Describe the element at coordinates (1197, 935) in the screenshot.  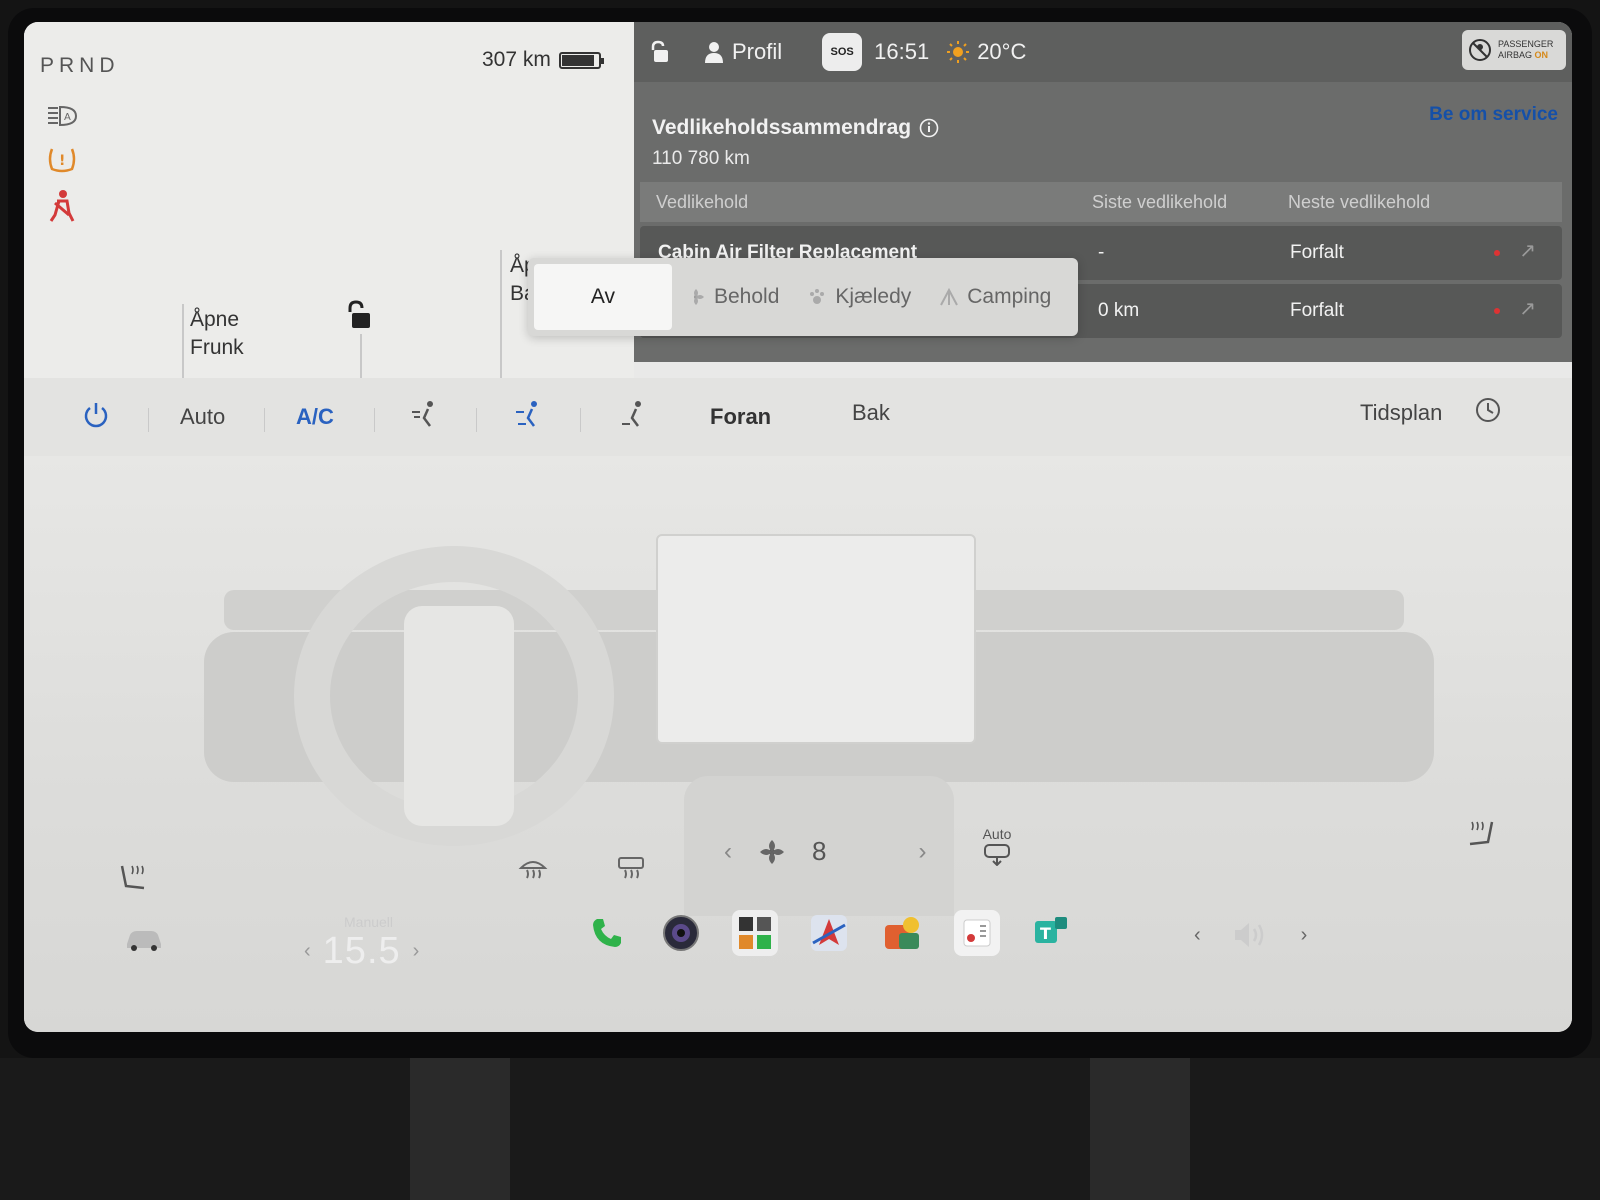
I see `volume-decrease-chevron-icon: ‹` at that location.